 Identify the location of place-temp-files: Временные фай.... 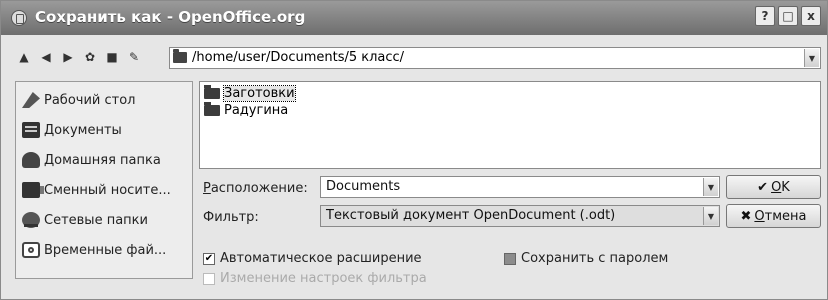
(94, 250).